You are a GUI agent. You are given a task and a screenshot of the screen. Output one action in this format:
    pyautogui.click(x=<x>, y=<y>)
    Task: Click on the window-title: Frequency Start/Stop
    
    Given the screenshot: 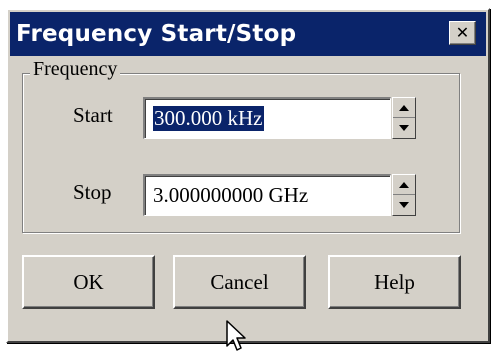 What is the action you would take?
    pyautogui.click(x=156, y=34)
    